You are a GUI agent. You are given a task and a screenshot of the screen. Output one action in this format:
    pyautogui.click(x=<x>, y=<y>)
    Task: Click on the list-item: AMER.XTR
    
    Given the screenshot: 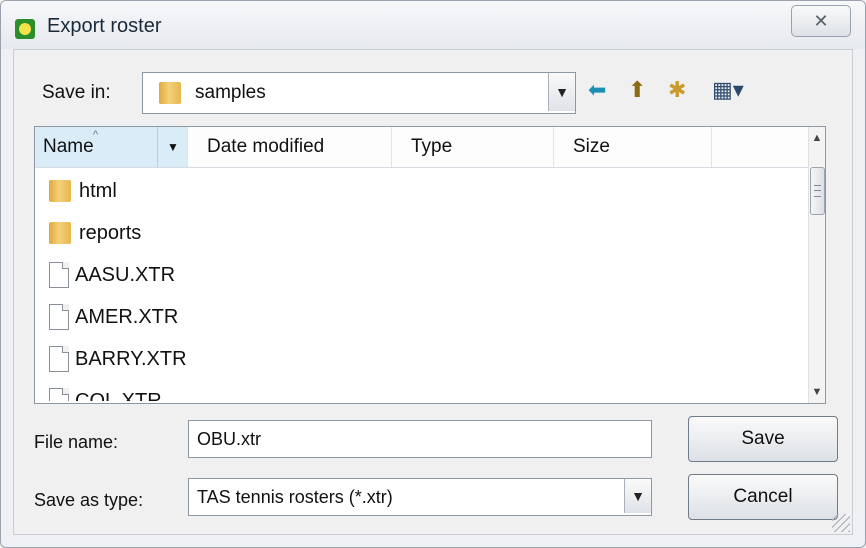 What is the action you would take?
    pyautogui.click(x=113, y=317)
    